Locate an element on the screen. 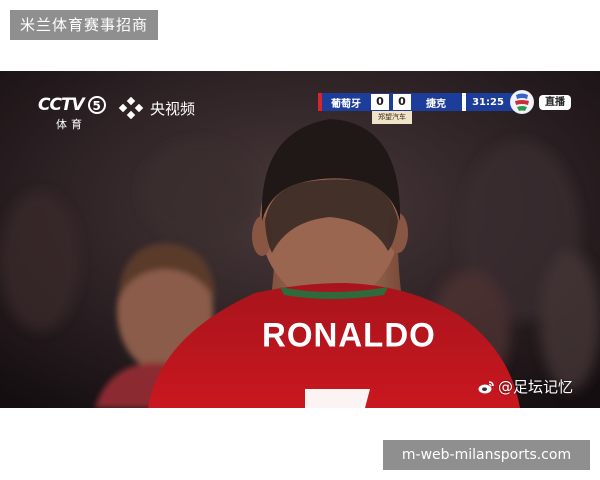 The width and height of the screenshot is (600, 480). away-score: 0 is located at coordinates (402, 102).